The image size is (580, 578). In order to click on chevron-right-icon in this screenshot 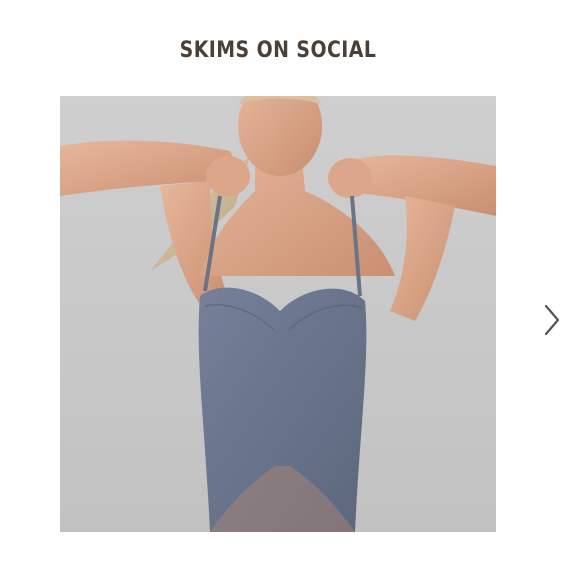, I will do `click(552, 320)`.